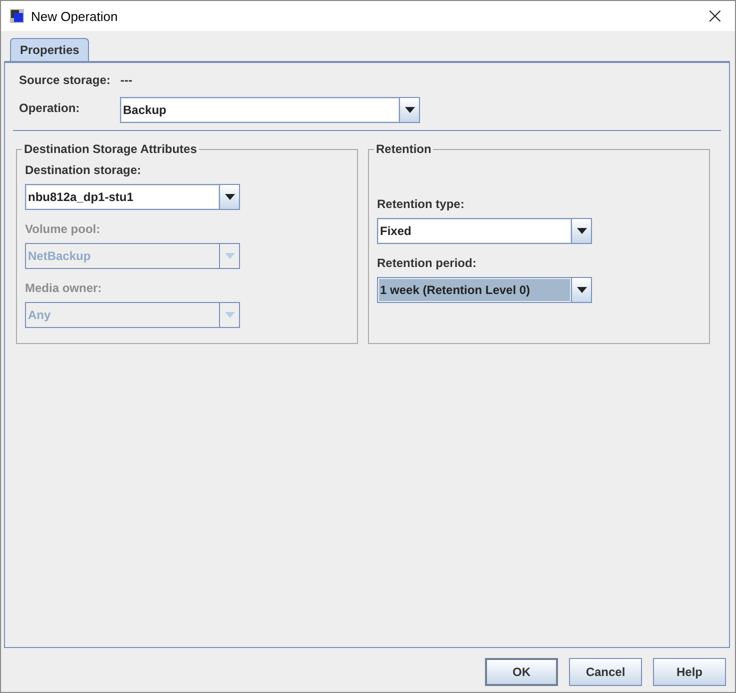  Describe the element at coordinates (521, 672) in the screenshot. I see `dialog-button: OK` at that location.